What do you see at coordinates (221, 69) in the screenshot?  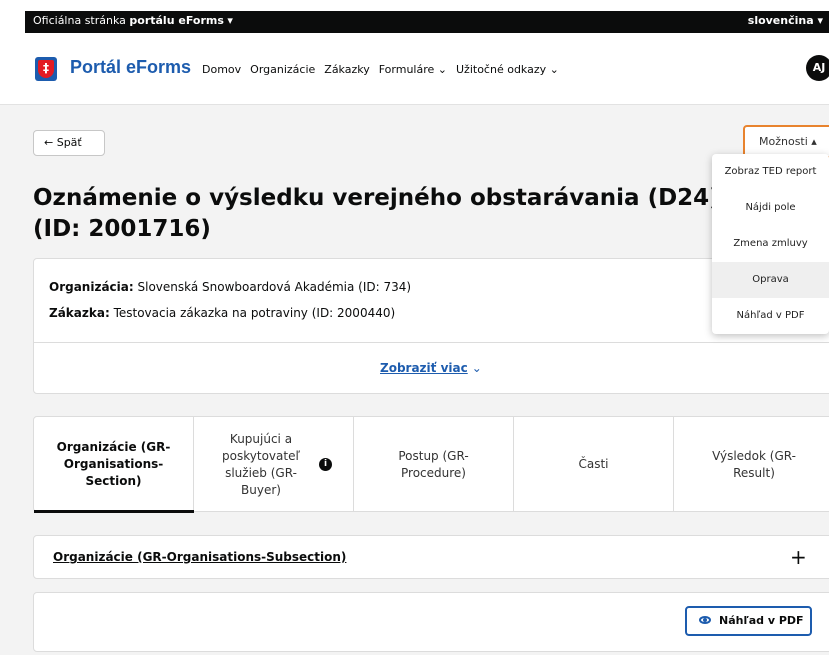 I see `nav-item-home: Domov` at bounding box center [221, 69].